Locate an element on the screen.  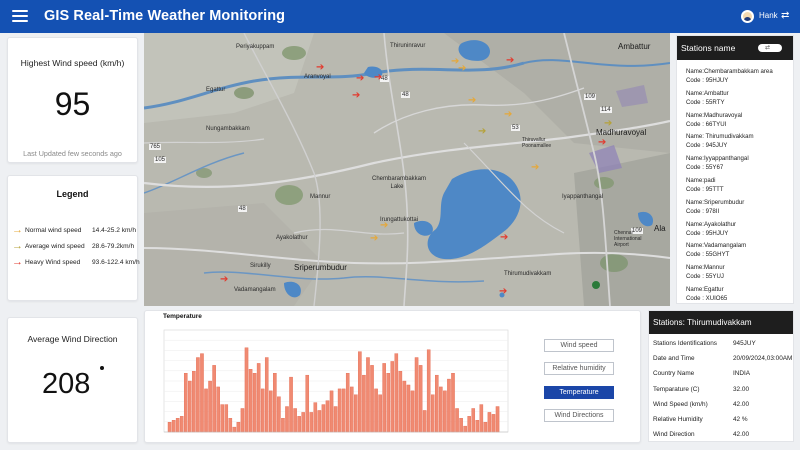
swap-arrows-icon: ⇄ is located at coordinates (785, 16).